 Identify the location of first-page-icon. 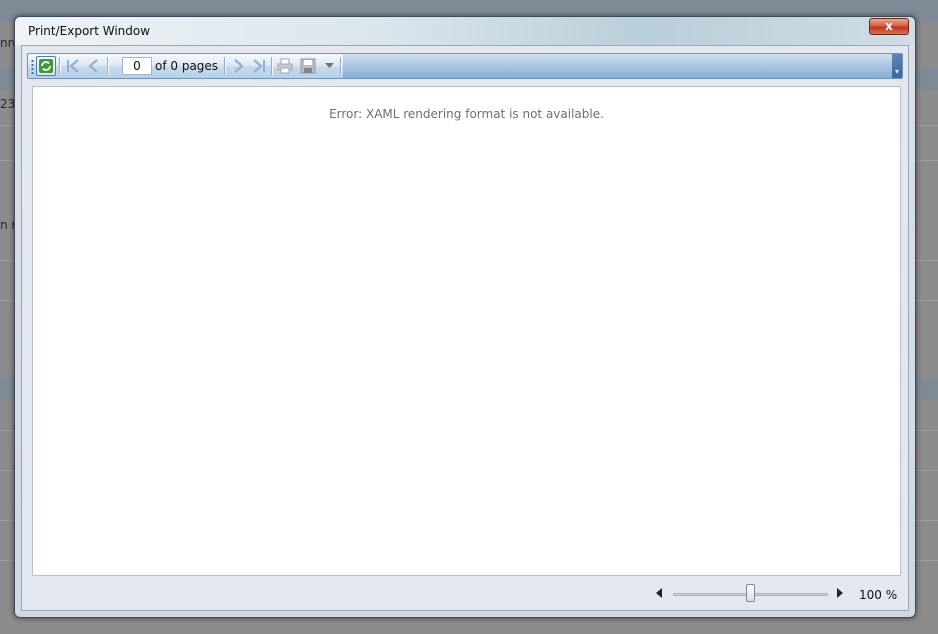
(73, 66).